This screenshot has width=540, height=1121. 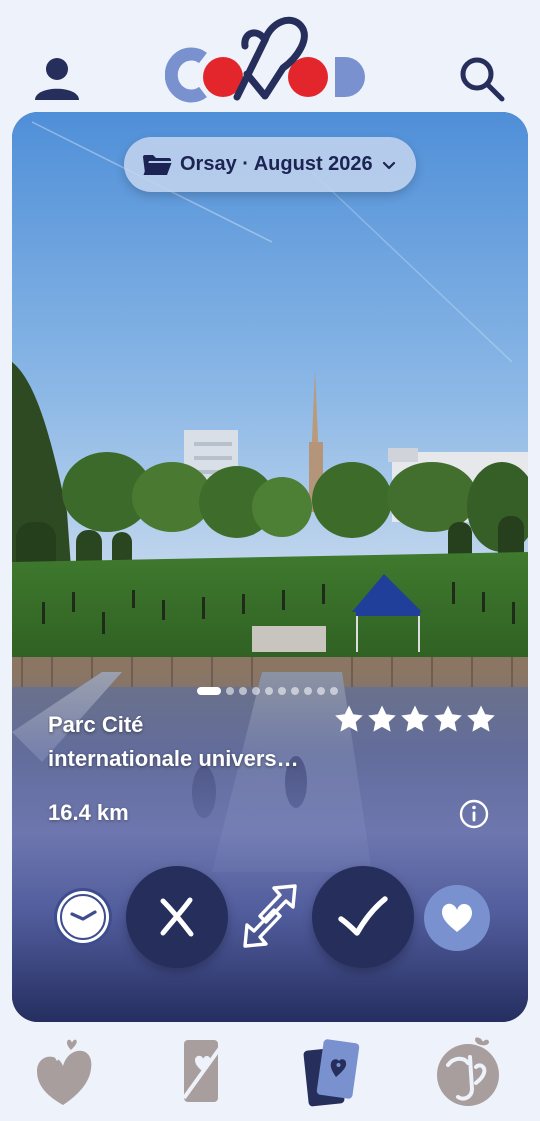 I want to click on nav-item-discarded, so click(x=202, y=1072).